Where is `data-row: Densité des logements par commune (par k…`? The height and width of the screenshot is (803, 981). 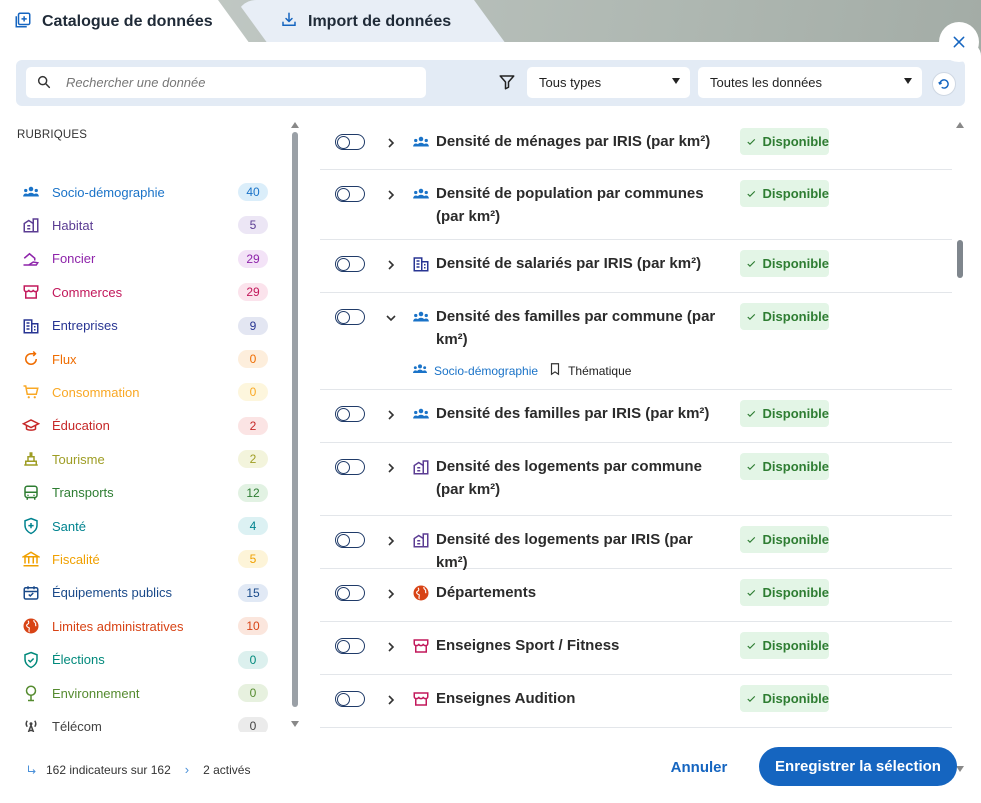 data-row: Densité des logements par commune (par k… is located at coordinates (636, 479).